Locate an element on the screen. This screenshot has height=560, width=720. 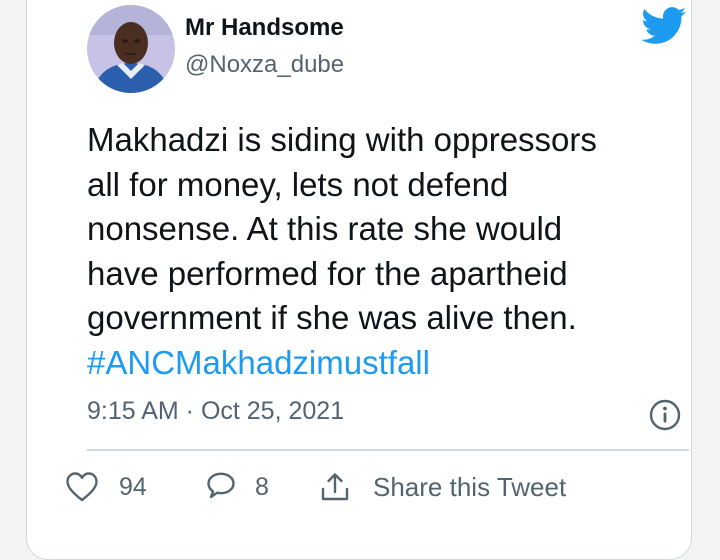
share-label: Share this Tweet is located at coordinates (470, 486).